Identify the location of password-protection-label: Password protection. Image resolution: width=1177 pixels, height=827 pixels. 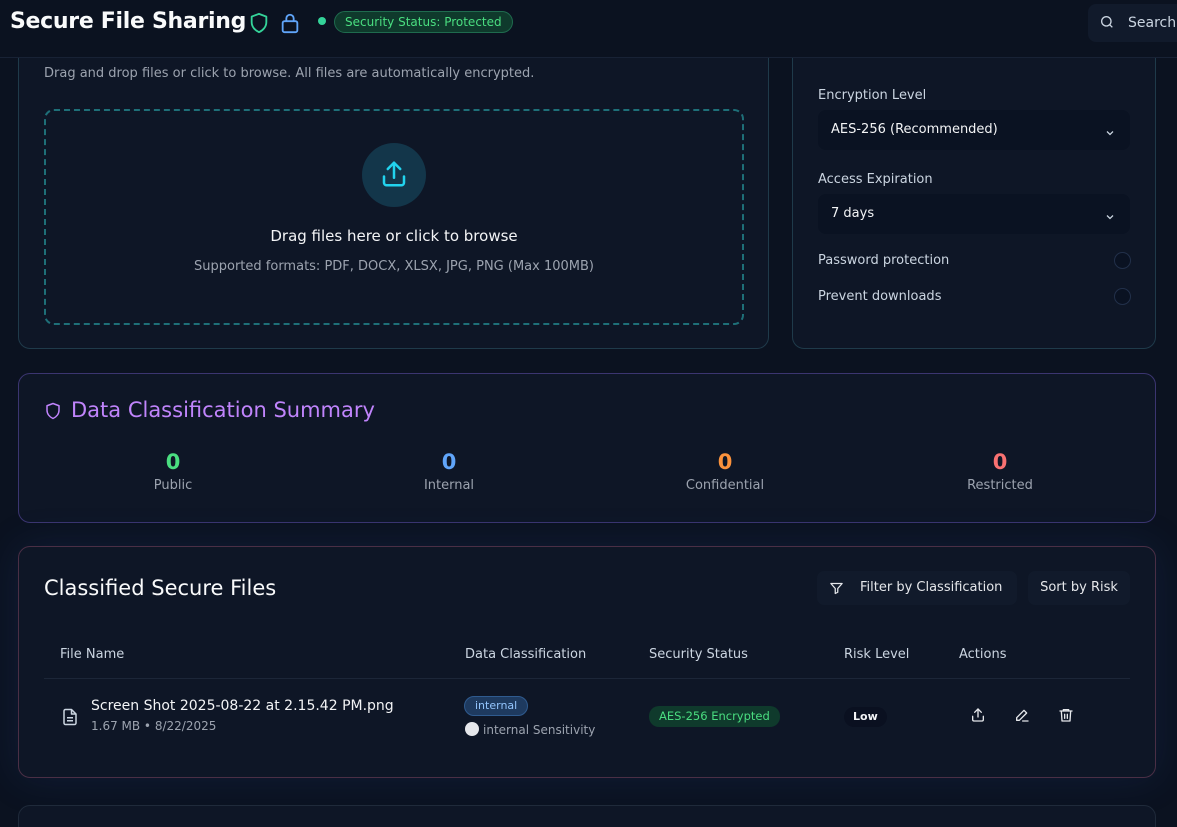
(884, 260).